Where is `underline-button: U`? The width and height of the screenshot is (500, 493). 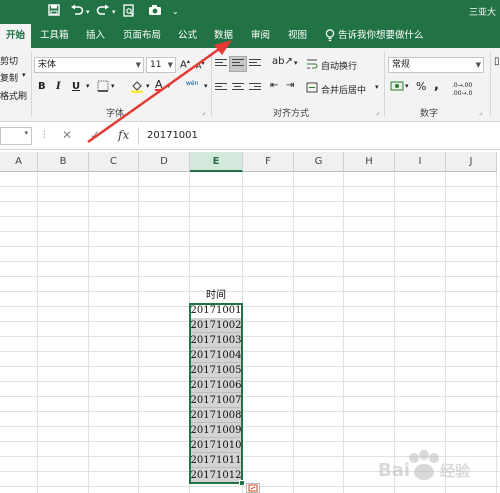 underline-button: U is located at coordinates (76, 86).